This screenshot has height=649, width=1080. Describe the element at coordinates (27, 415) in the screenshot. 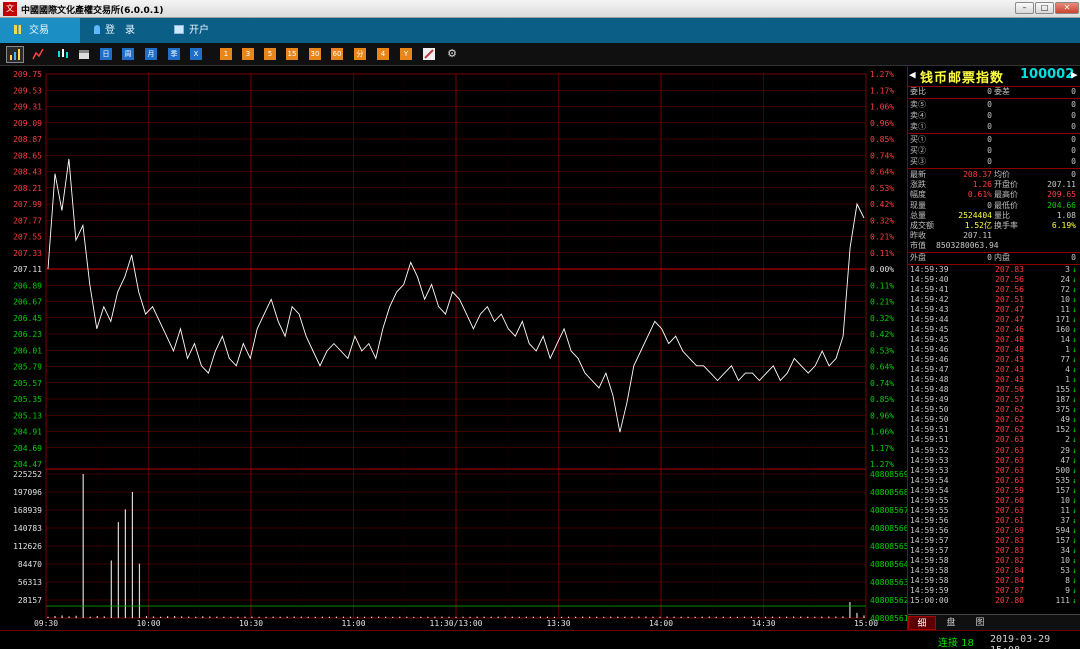

I see `price-tick-label: 205.13` at that location.